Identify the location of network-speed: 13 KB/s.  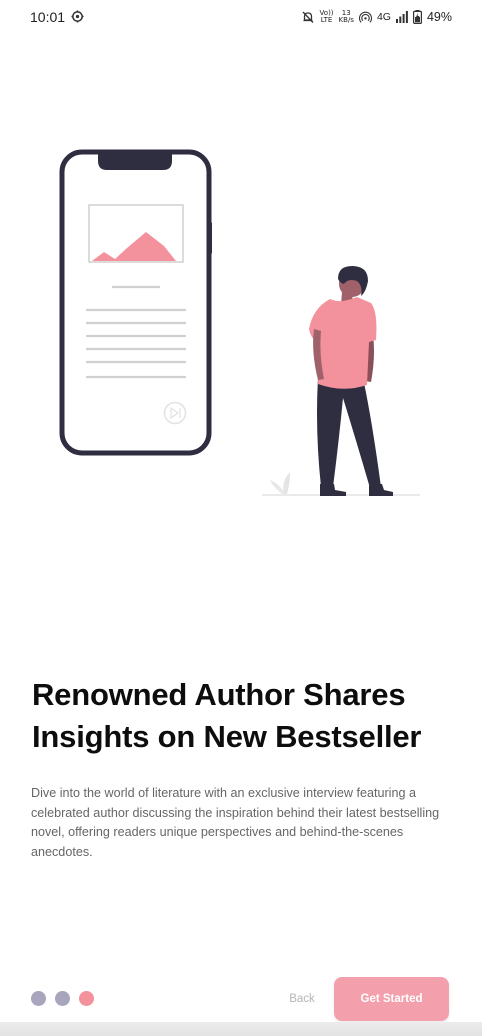
(346, 17).